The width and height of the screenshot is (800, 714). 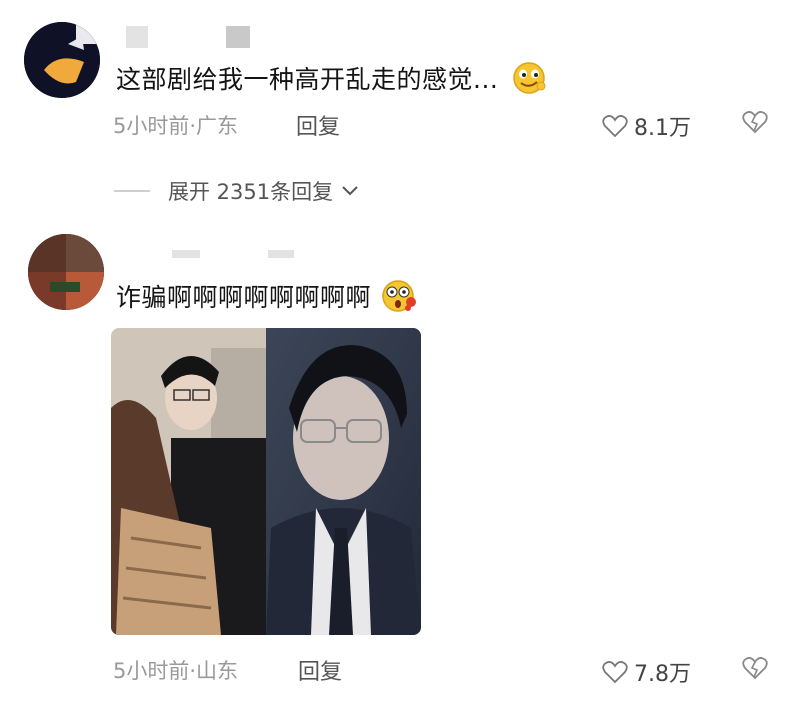 What do you see at coordinates (132, 191) in the screenshot?
I see `divider-line` at bounding box center [132, 191].